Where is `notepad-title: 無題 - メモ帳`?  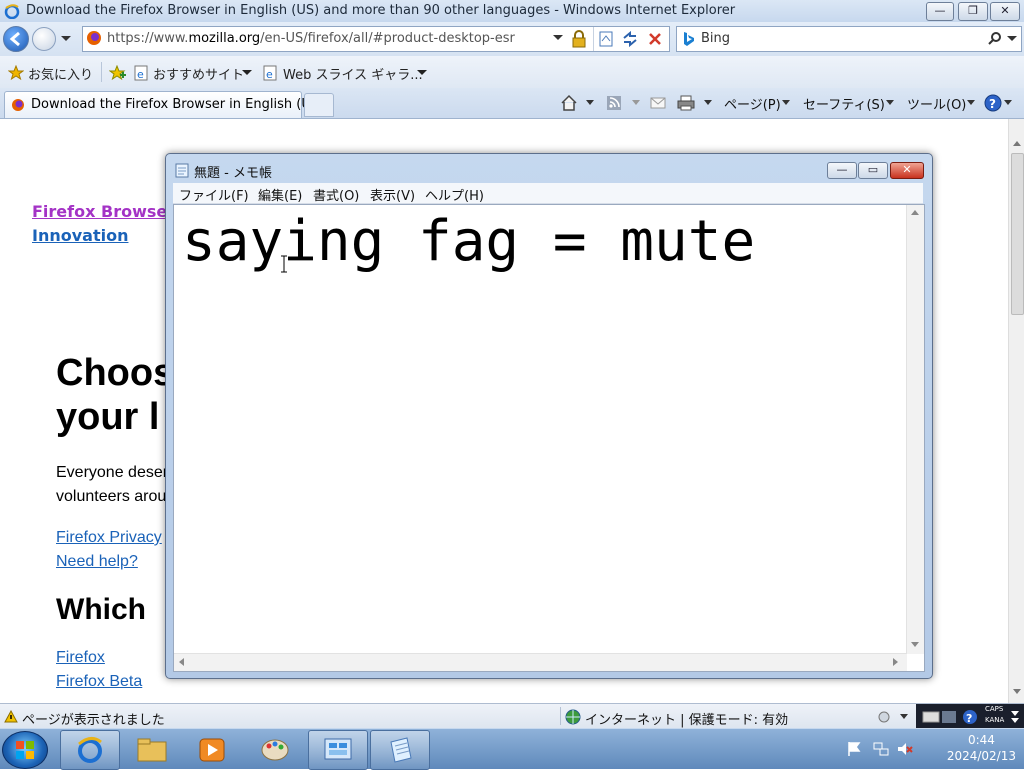 notepad-title: 無題 - メモ帳 is located at coordinates (233, 173).